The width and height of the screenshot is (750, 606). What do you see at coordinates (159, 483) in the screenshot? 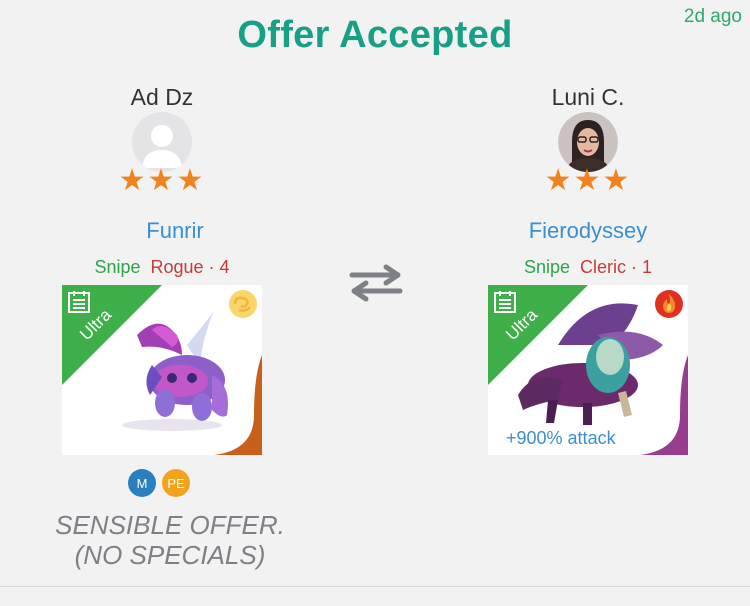
I see `dragon-badges: M PE` at bounding box center [159, 483].